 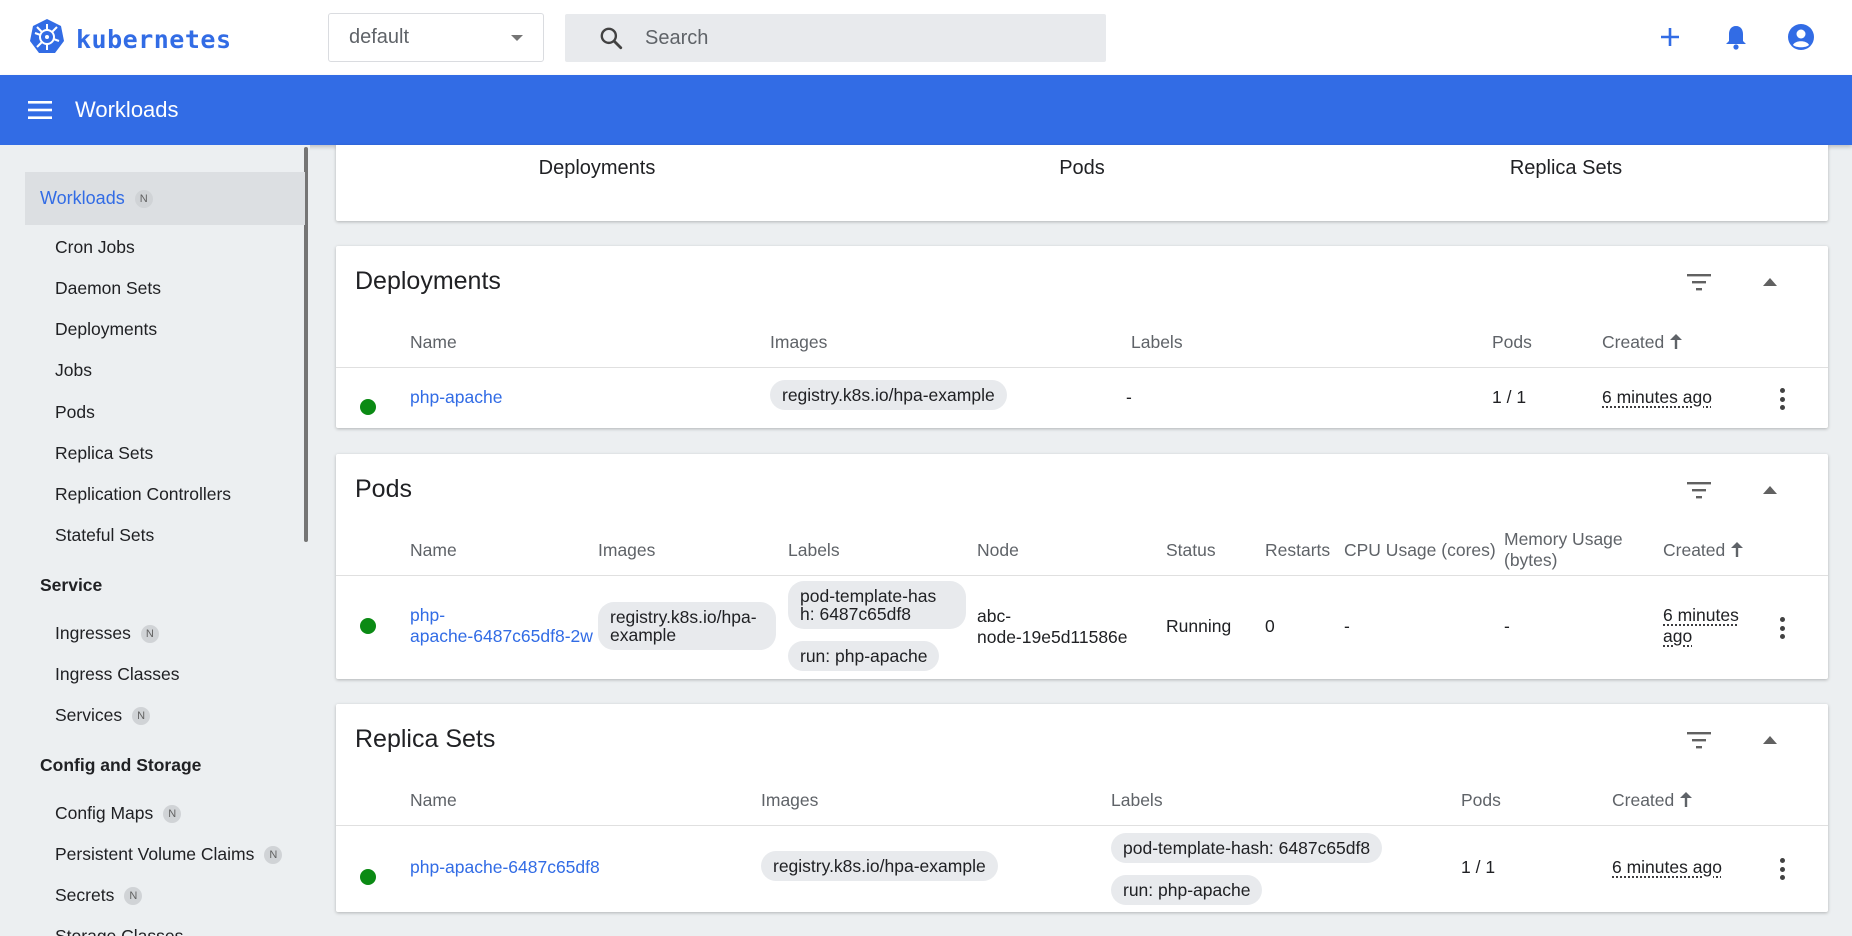 What do you see at coordinates (1191, 550) in the screenshot?
I see `column-header-status: Status` at bounding box center [1191, 550].